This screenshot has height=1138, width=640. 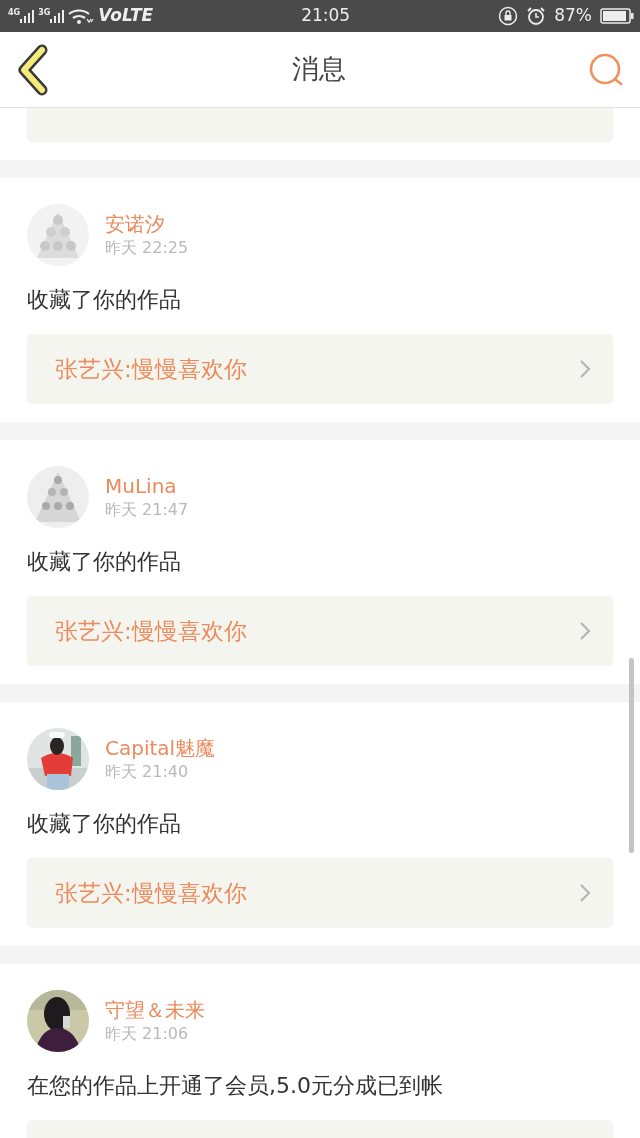 What do you see at coordinates (326, 16) in the screenshot?
I see `status-time: 21:05` at bounding box center [326, 16].